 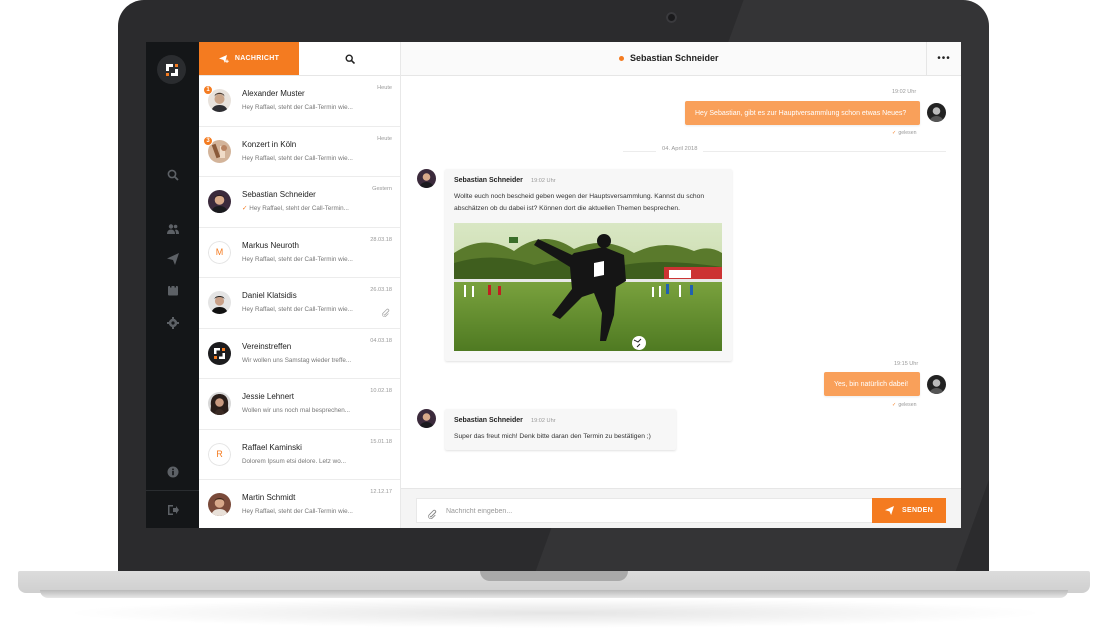 What do you see at coordinates (917, 510) in the screenshot?
I see `send-label: SENDEN` at bounding box center [917, 510].